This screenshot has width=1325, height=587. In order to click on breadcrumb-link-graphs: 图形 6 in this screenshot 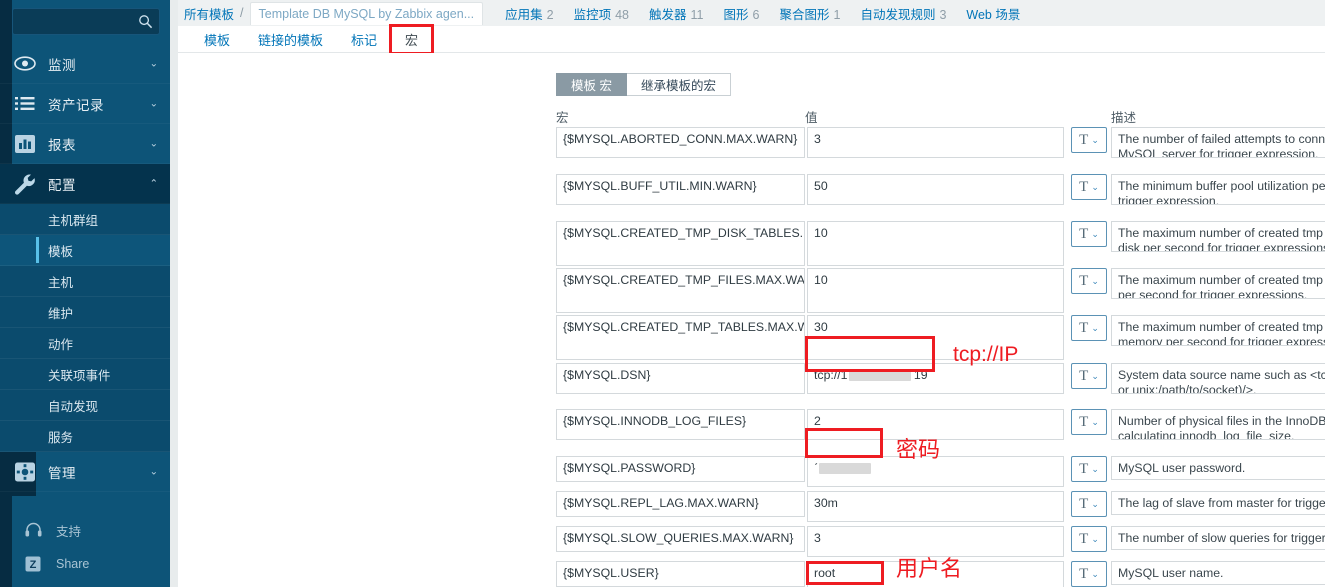, I will do `click(742, 13)`.